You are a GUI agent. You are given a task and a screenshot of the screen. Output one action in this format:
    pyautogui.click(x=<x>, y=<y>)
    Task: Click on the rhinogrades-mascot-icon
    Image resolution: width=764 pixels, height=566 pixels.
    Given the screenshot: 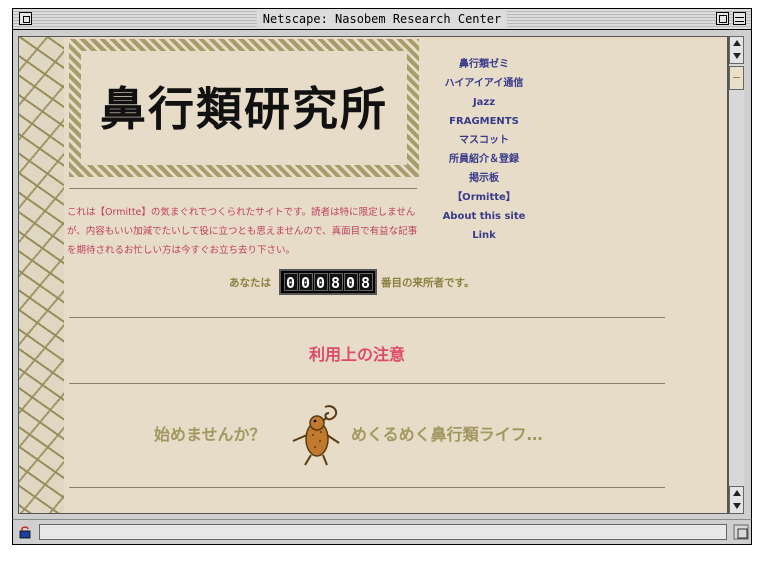 What is the action you would take?
    pyautogui.click(x=316, y=436)
    